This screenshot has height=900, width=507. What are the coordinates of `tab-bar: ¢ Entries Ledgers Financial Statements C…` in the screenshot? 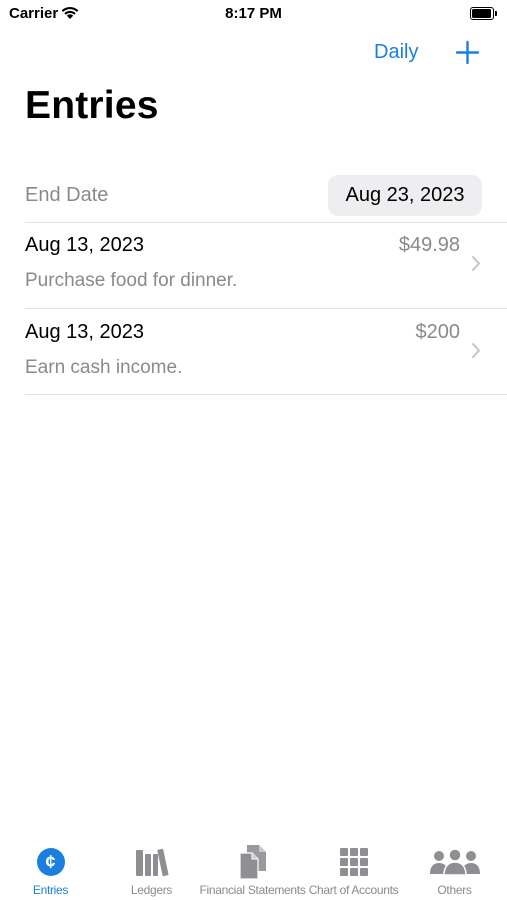 It's located at (253, 869).